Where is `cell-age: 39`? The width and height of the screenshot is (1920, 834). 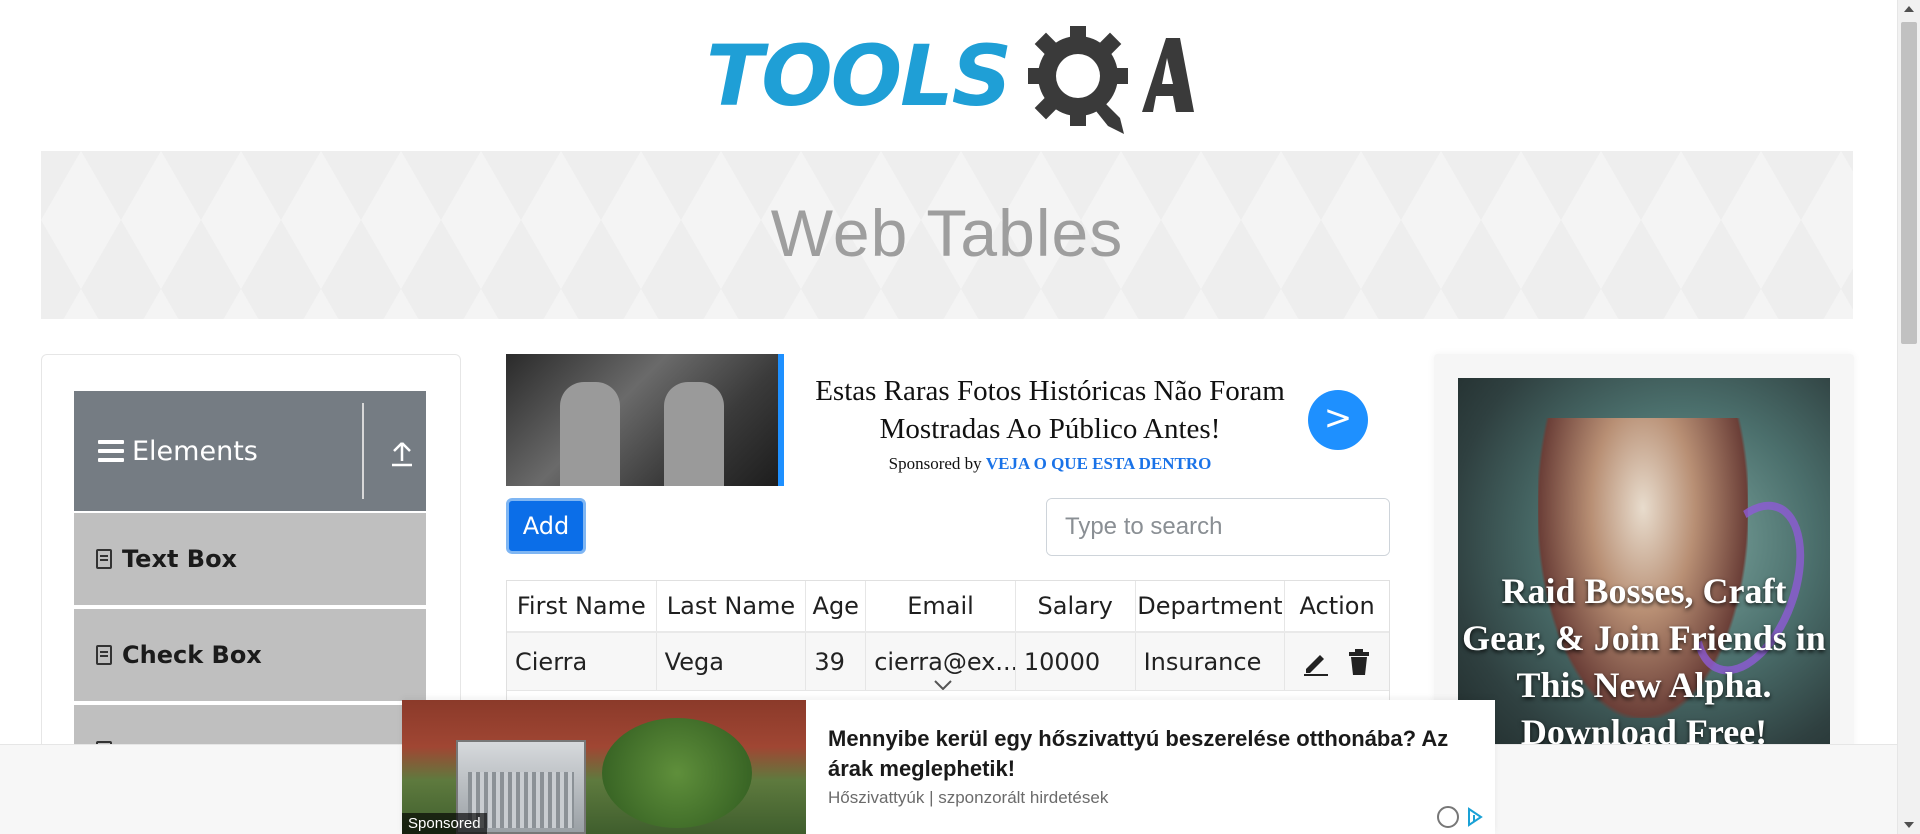
cell-age: 39 is located at coordinates (836, 661).